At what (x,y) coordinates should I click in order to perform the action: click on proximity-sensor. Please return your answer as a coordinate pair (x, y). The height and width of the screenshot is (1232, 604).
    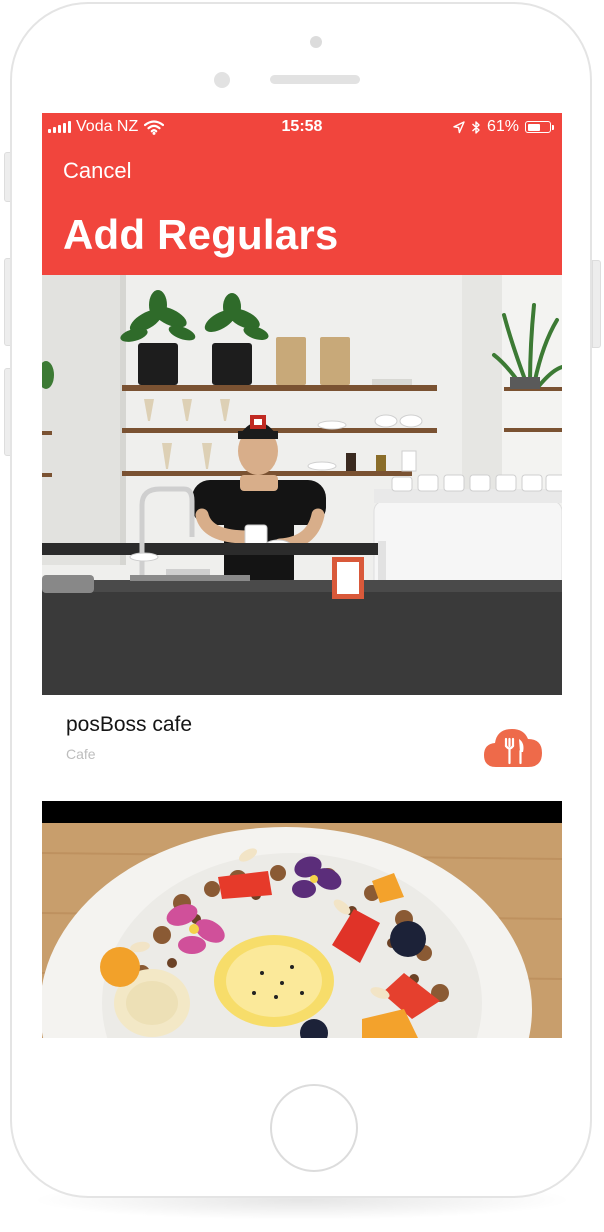
    Looking at the image, I should click on (222, 80).